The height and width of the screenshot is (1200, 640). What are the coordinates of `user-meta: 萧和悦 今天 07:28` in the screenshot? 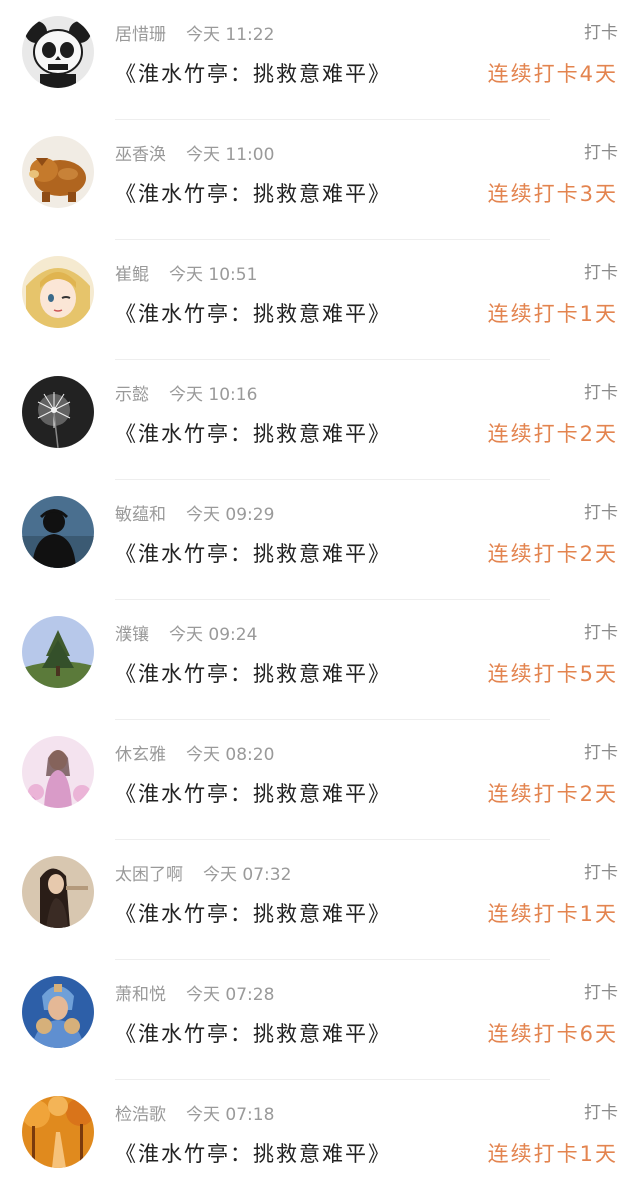 It's located at (194, 995).